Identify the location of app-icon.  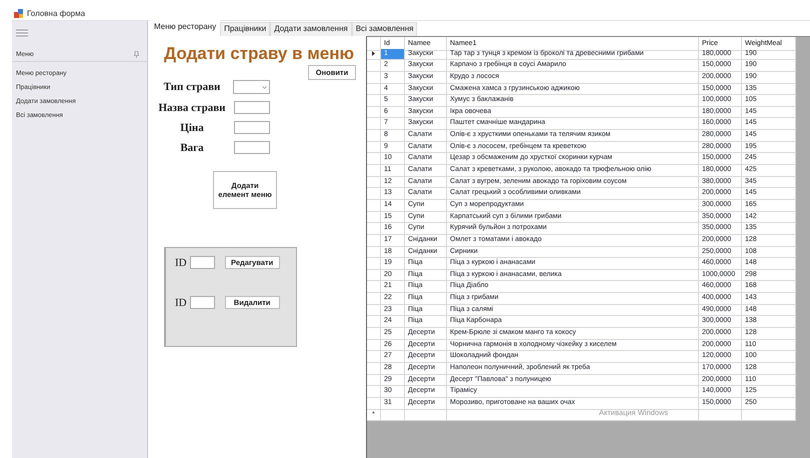
(18, 13).